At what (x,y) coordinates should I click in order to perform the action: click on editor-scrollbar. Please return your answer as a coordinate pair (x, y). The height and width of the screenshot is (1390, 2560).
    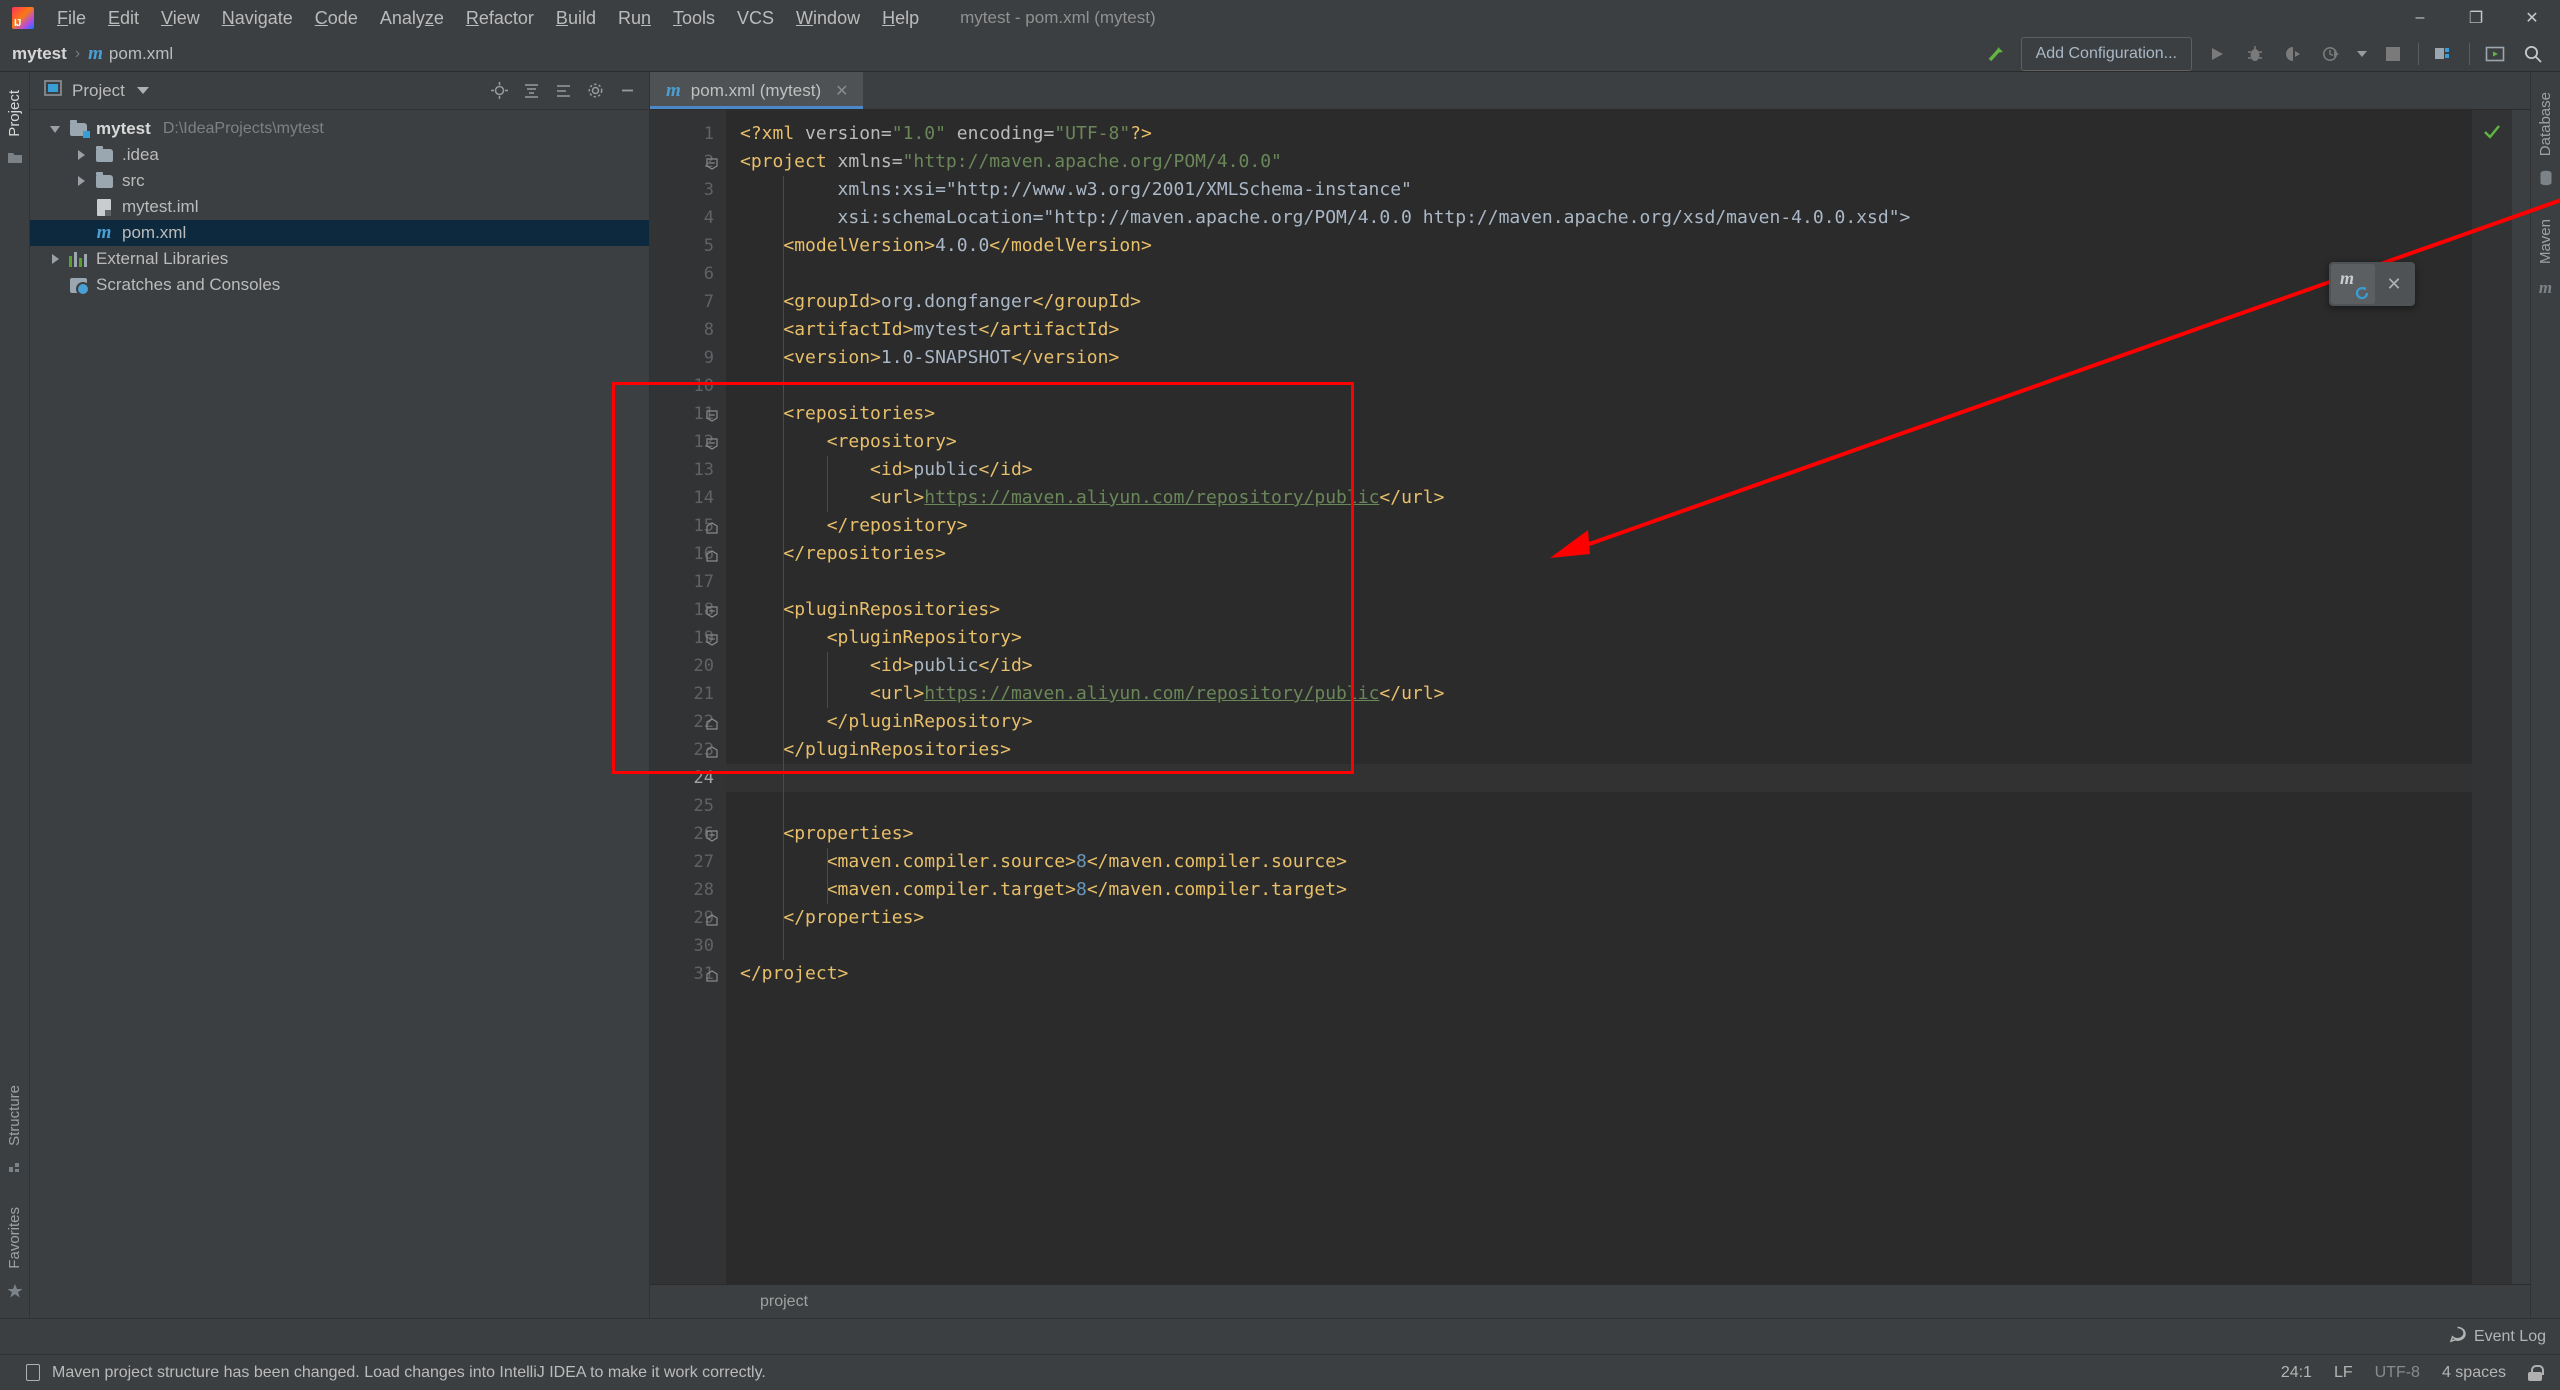
    Looking at the image, I should click on (2521, 697).